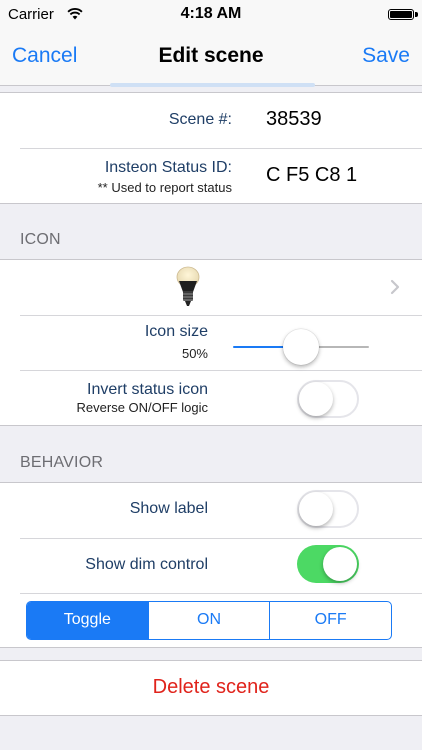 The height and width of the screenshot is (750, 422). Describe the element at coordinates (147, 389) in the screenshot. I see `invert-status-label: Invert status icon` at that location.